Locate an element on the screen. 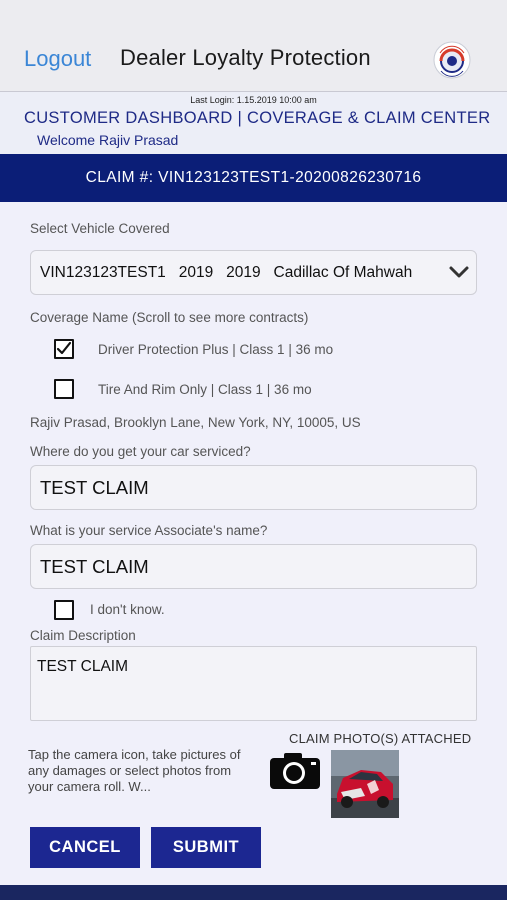 This screenshot has height=900, width=507. top-bar: Logout Dealer Loyalty Protection is located at coordinates (253, 46).